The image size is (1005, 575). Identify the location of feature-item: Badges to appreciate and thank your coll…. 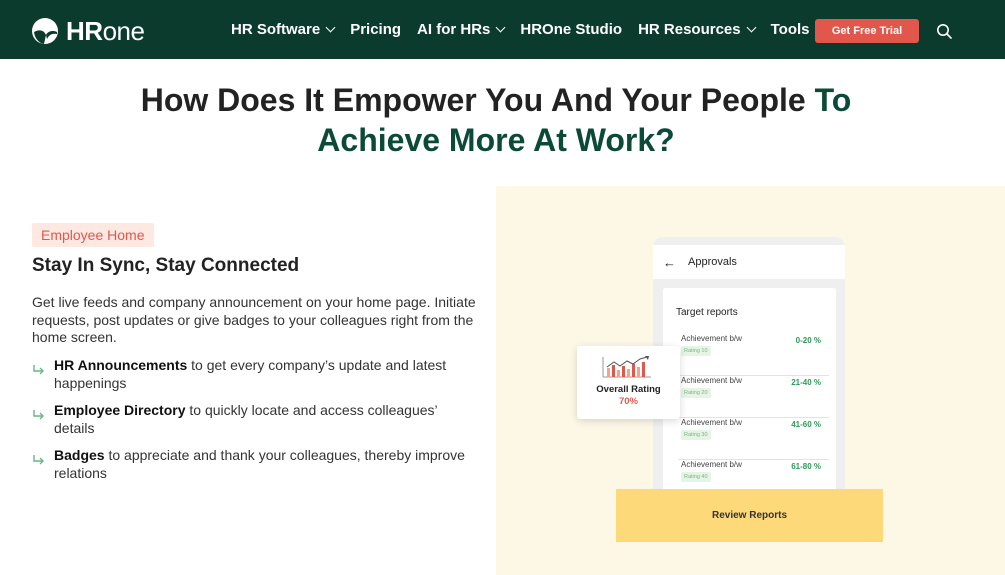
(252, 464).